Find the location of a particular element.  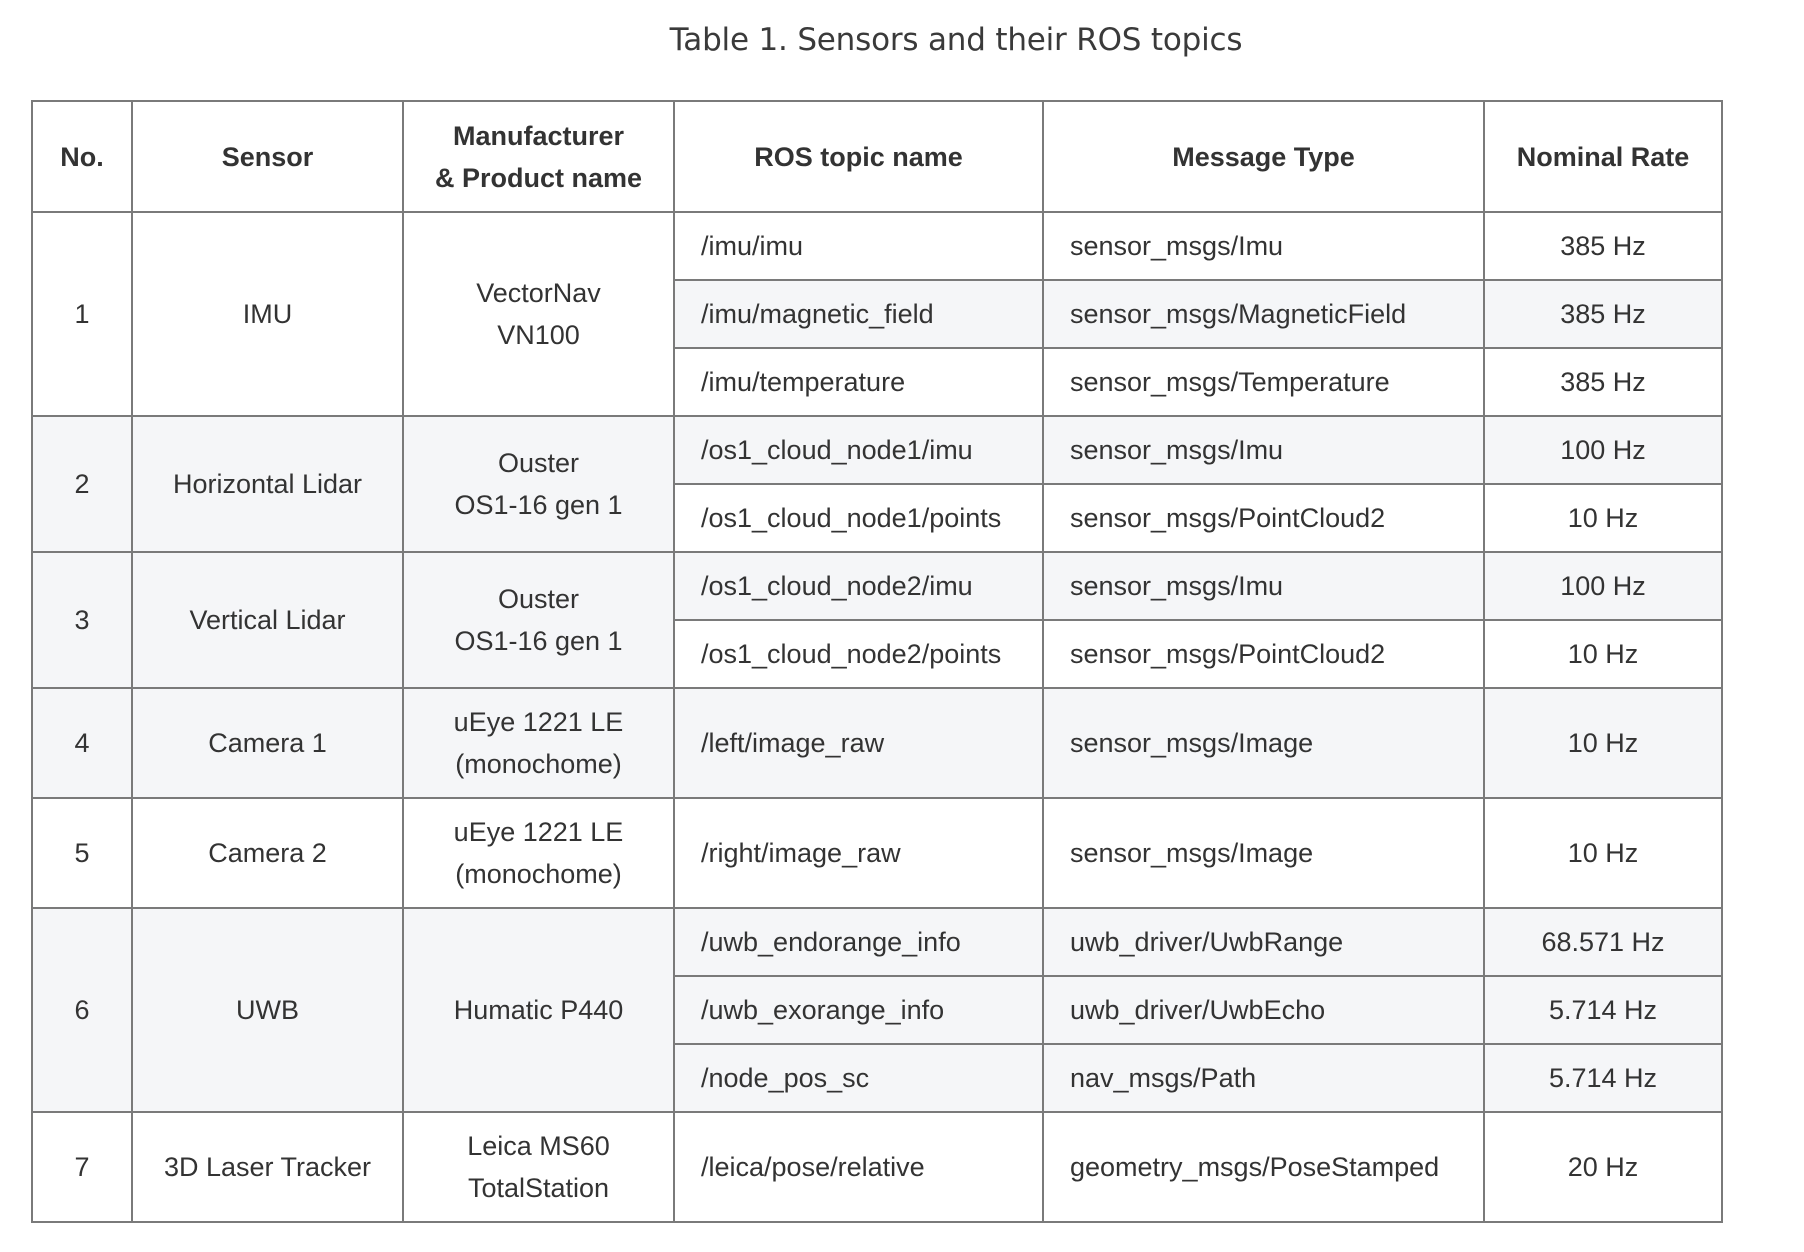

header-sensor: Sensor is located at coordinates (267, 156).